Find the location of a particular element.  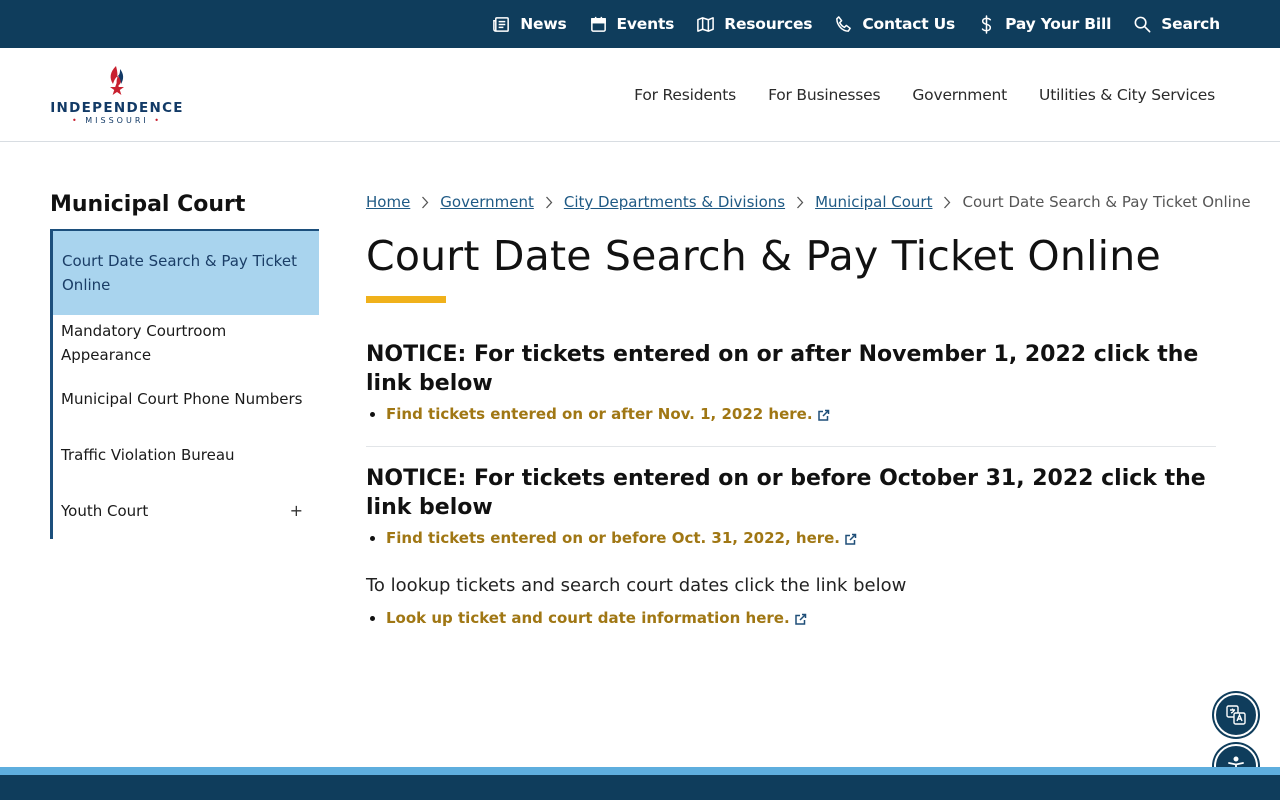

logo-wordmark: INDEPENDENCE is located at coordinates (117, 108).